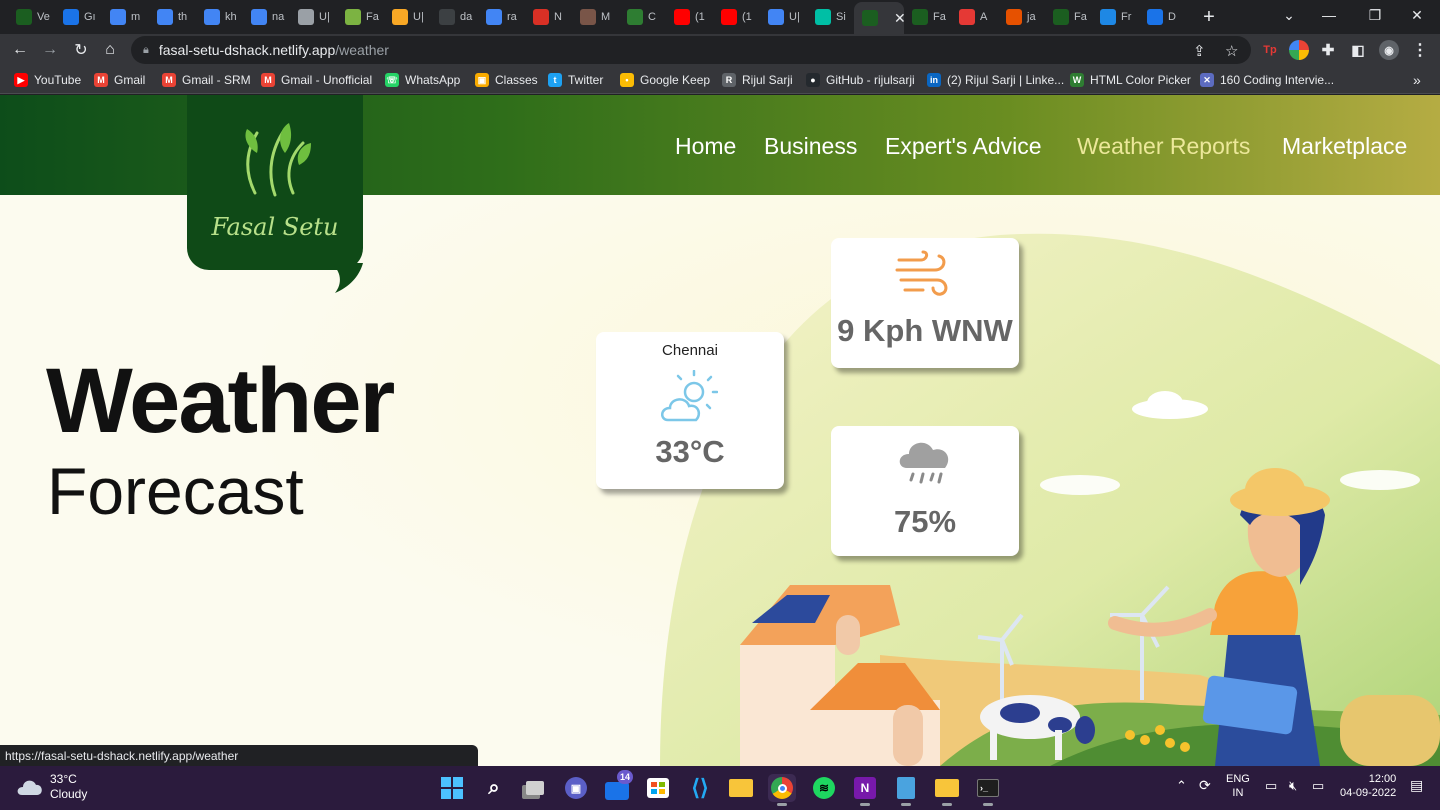  What do you see at coordinates (1209, 17) in the screenshot?
I see `new-tab-button: +` at bounding box center [1209, 17].